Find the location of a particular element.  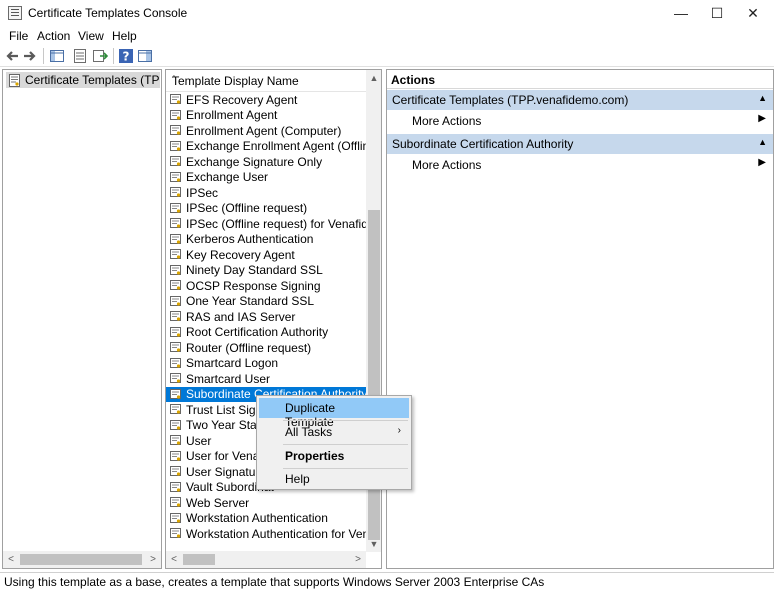

back-icon is located at coordinates (12, 56).